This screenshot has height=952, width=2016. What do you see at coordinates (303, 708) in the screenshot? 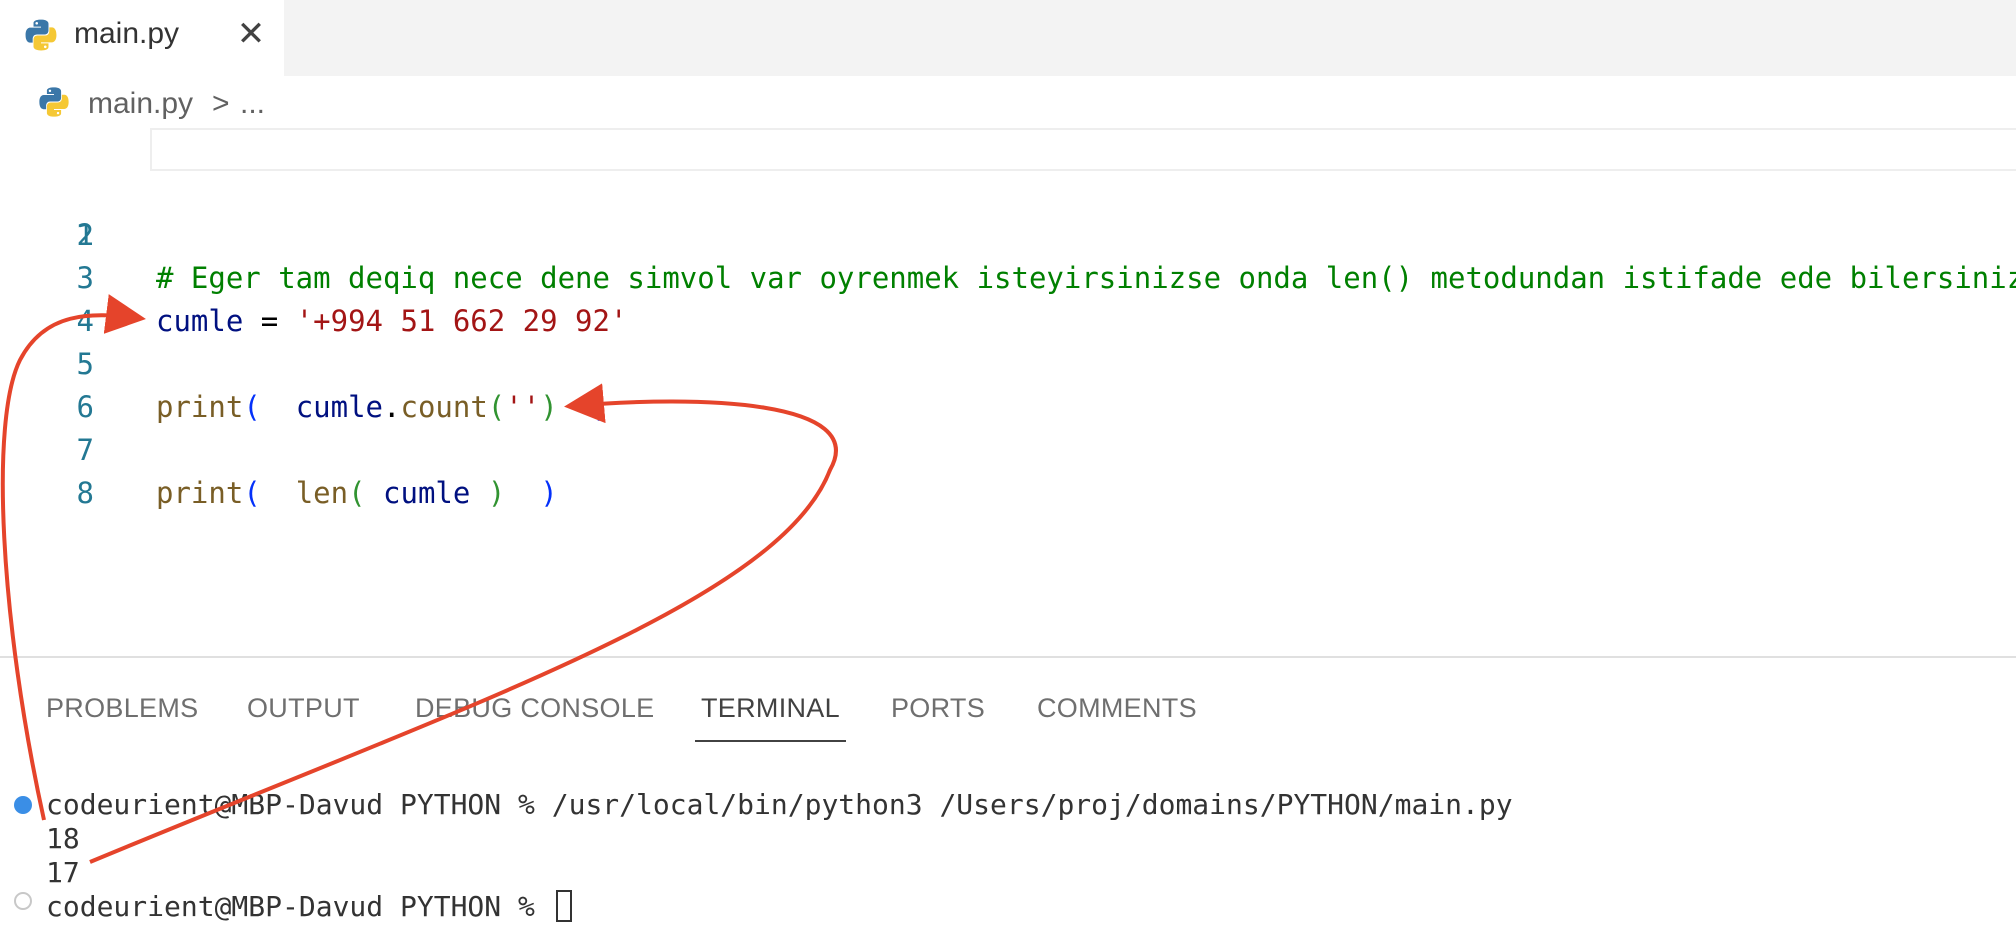
I see `tab-output: OUTPUT` at bounding box center [303, 708].